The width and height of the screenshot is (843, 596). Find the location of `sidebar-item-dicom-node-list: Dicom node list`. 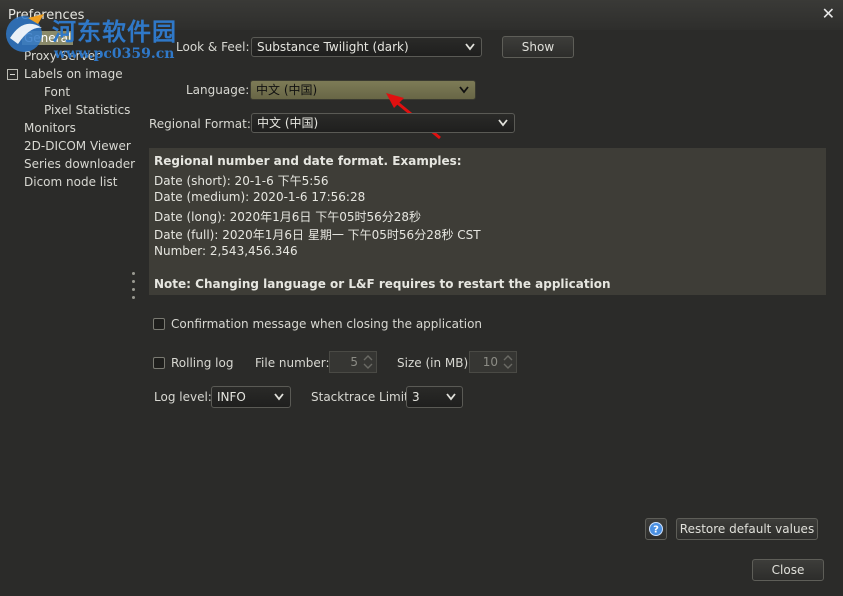

sidebar-item-dicom-node-list: Dicom node list is located at coordinates (70, 182).